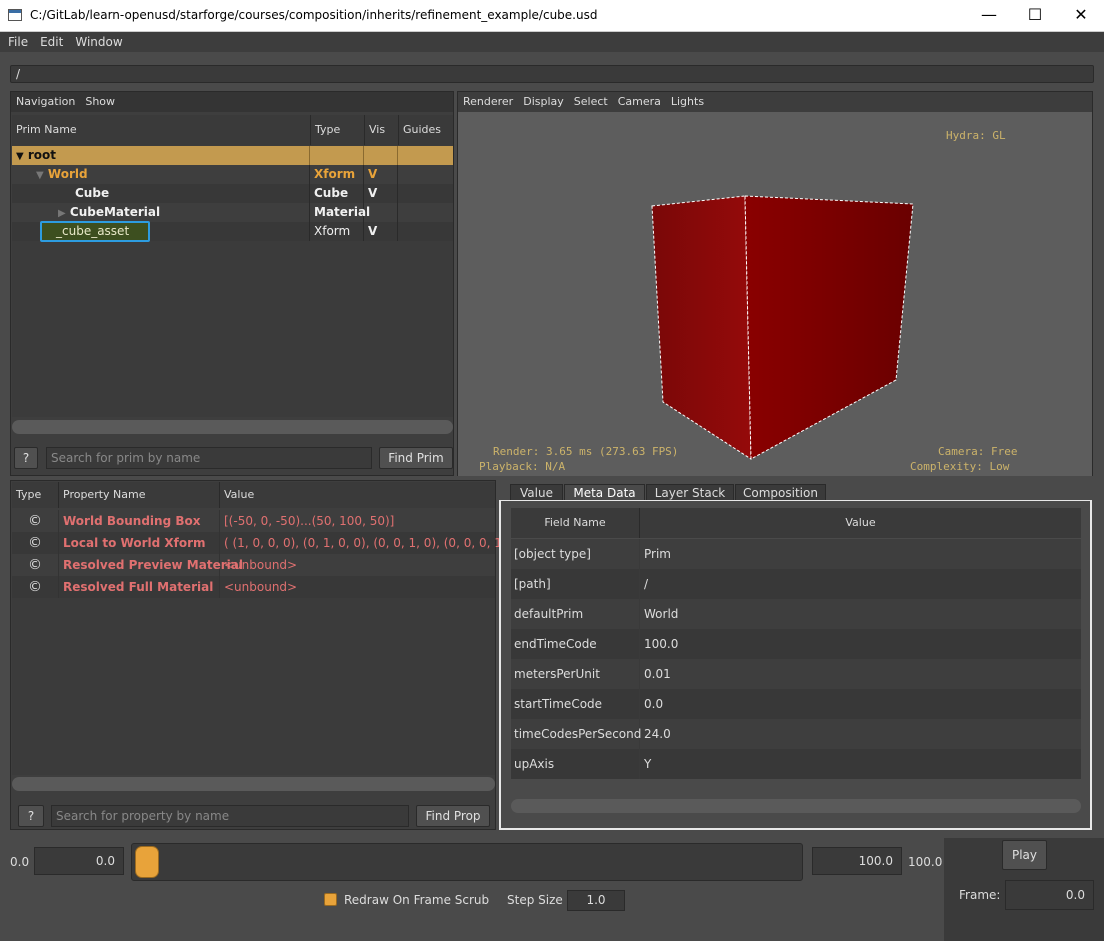  What do you see at coordinates (426, 130) in the screenshot?
I see `col-guides: Guides` at bounding box center [426, 130].